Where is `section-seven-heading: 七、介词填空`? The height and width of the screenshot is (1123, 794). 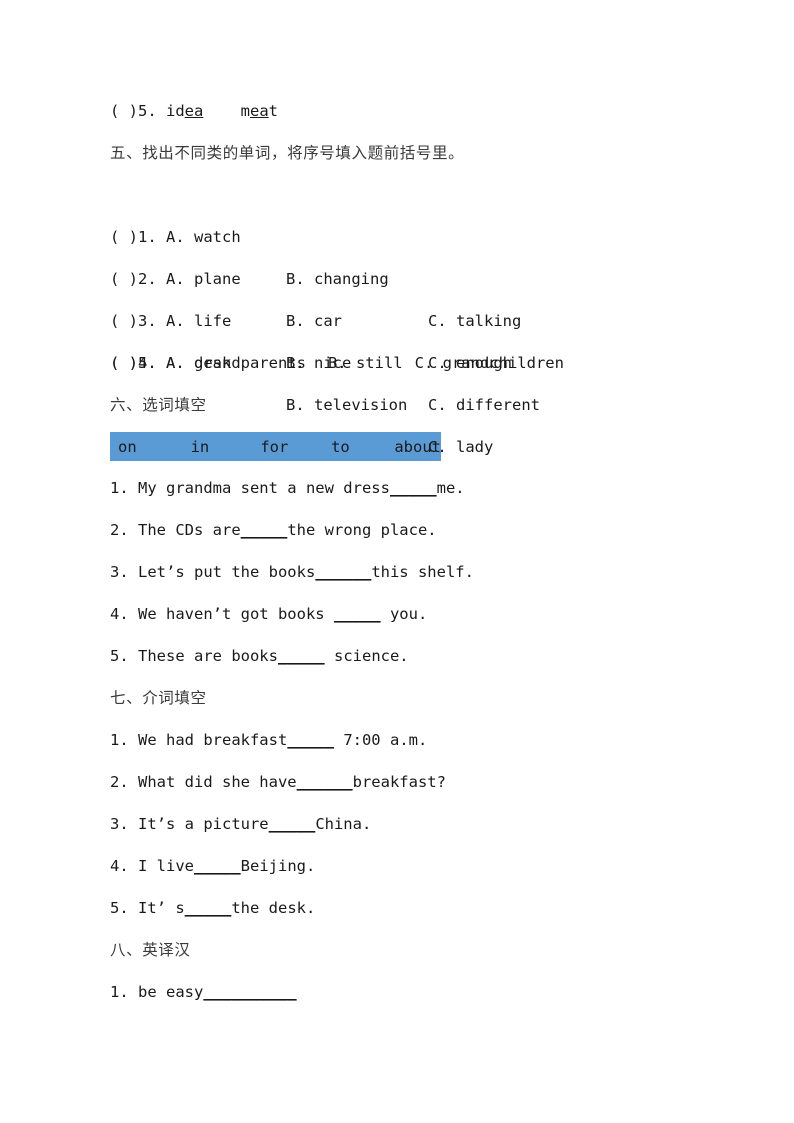
section-seven-heading: 七、介词填空 is located at coordinates (158, 698).